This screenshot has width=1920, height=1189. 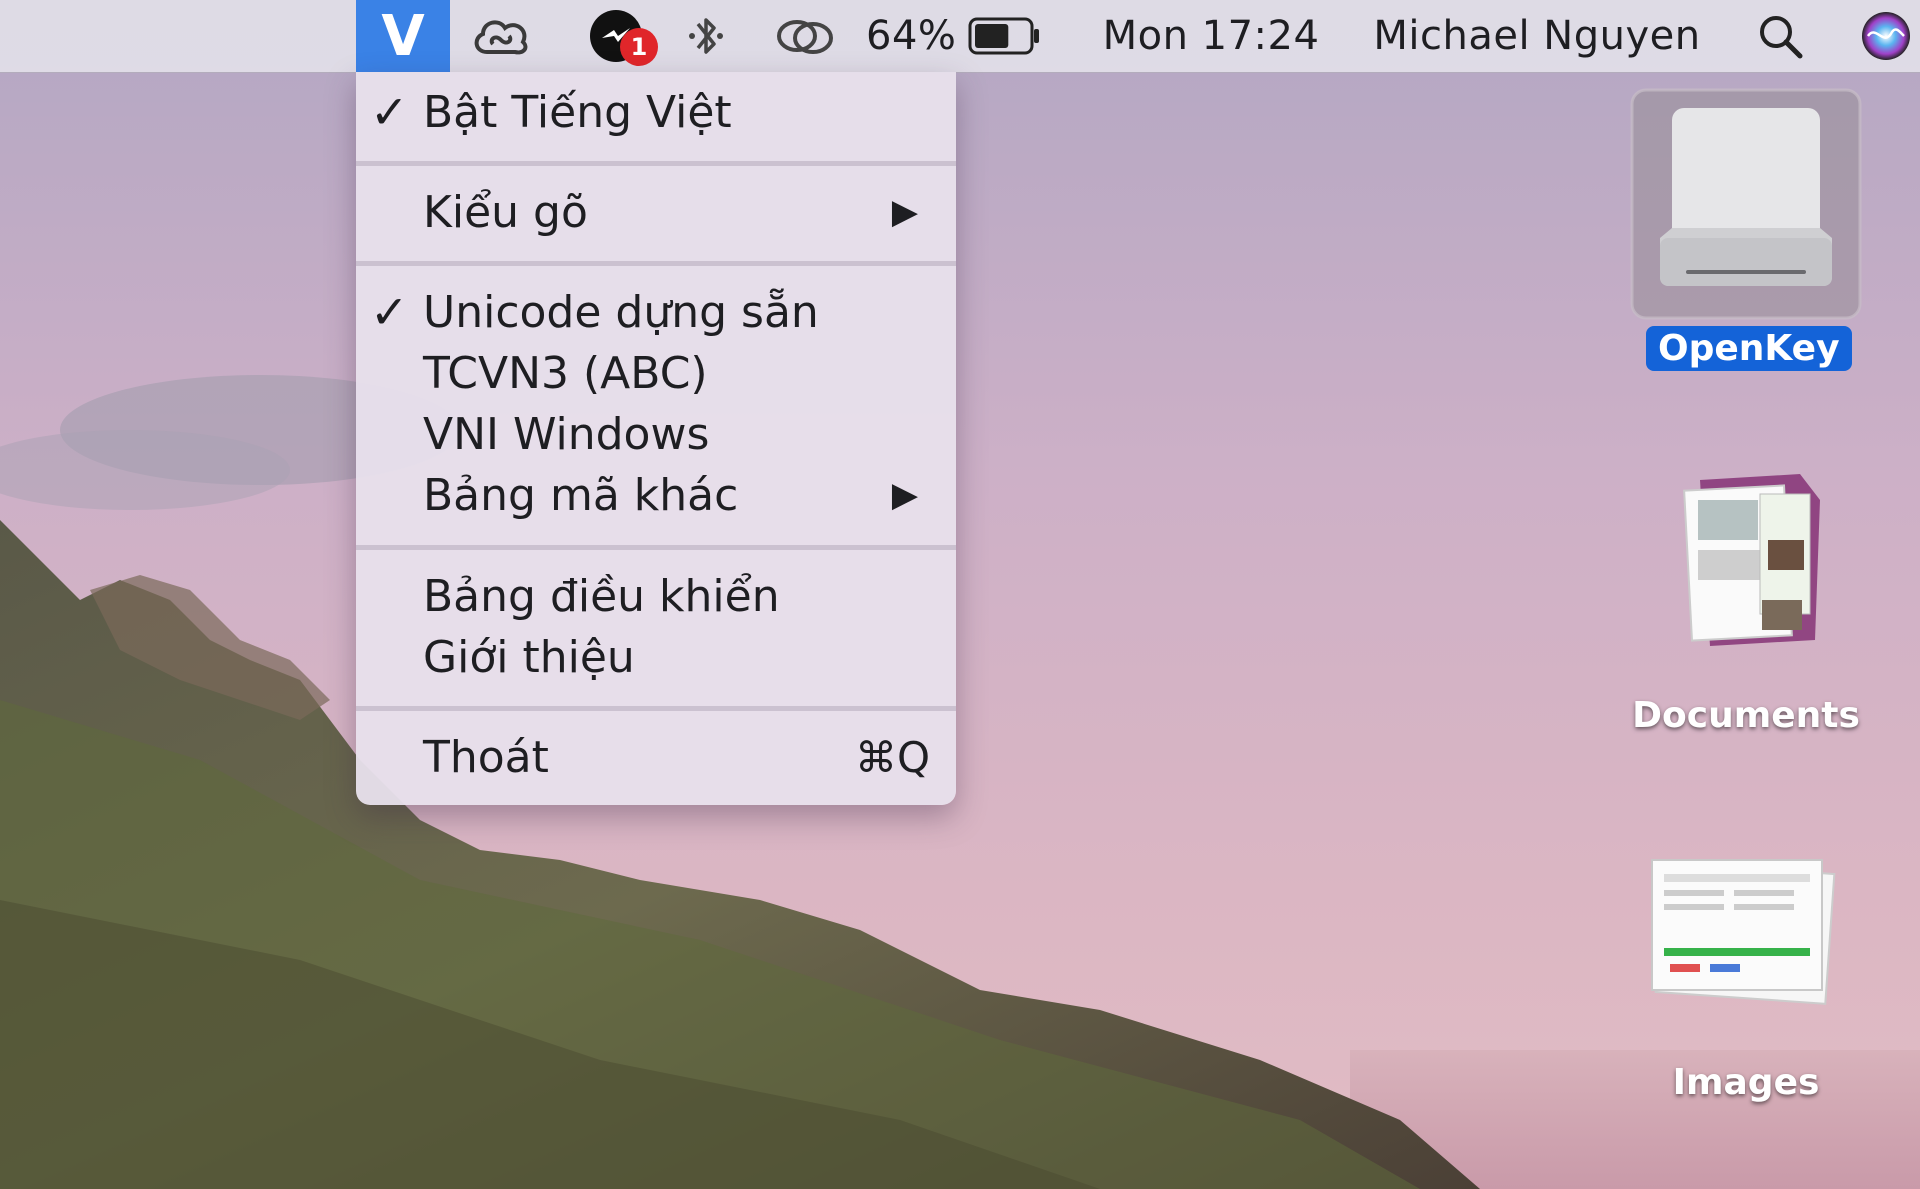 What do you see at coordinates (565, 373) in the screenshot?
I see `menu-item-label: TCVN3 (ABC)` at bounding box center [565, 373].